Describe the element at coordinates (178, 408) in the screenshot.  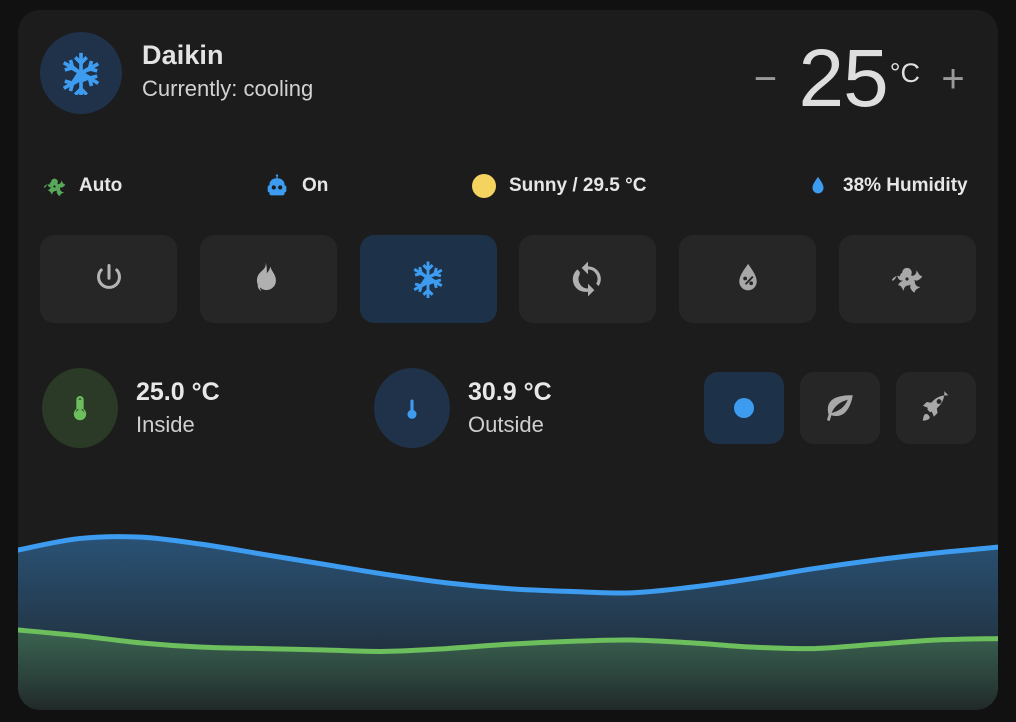
I see `sensor-inside-text: 25.0 °C Inside` at that location.